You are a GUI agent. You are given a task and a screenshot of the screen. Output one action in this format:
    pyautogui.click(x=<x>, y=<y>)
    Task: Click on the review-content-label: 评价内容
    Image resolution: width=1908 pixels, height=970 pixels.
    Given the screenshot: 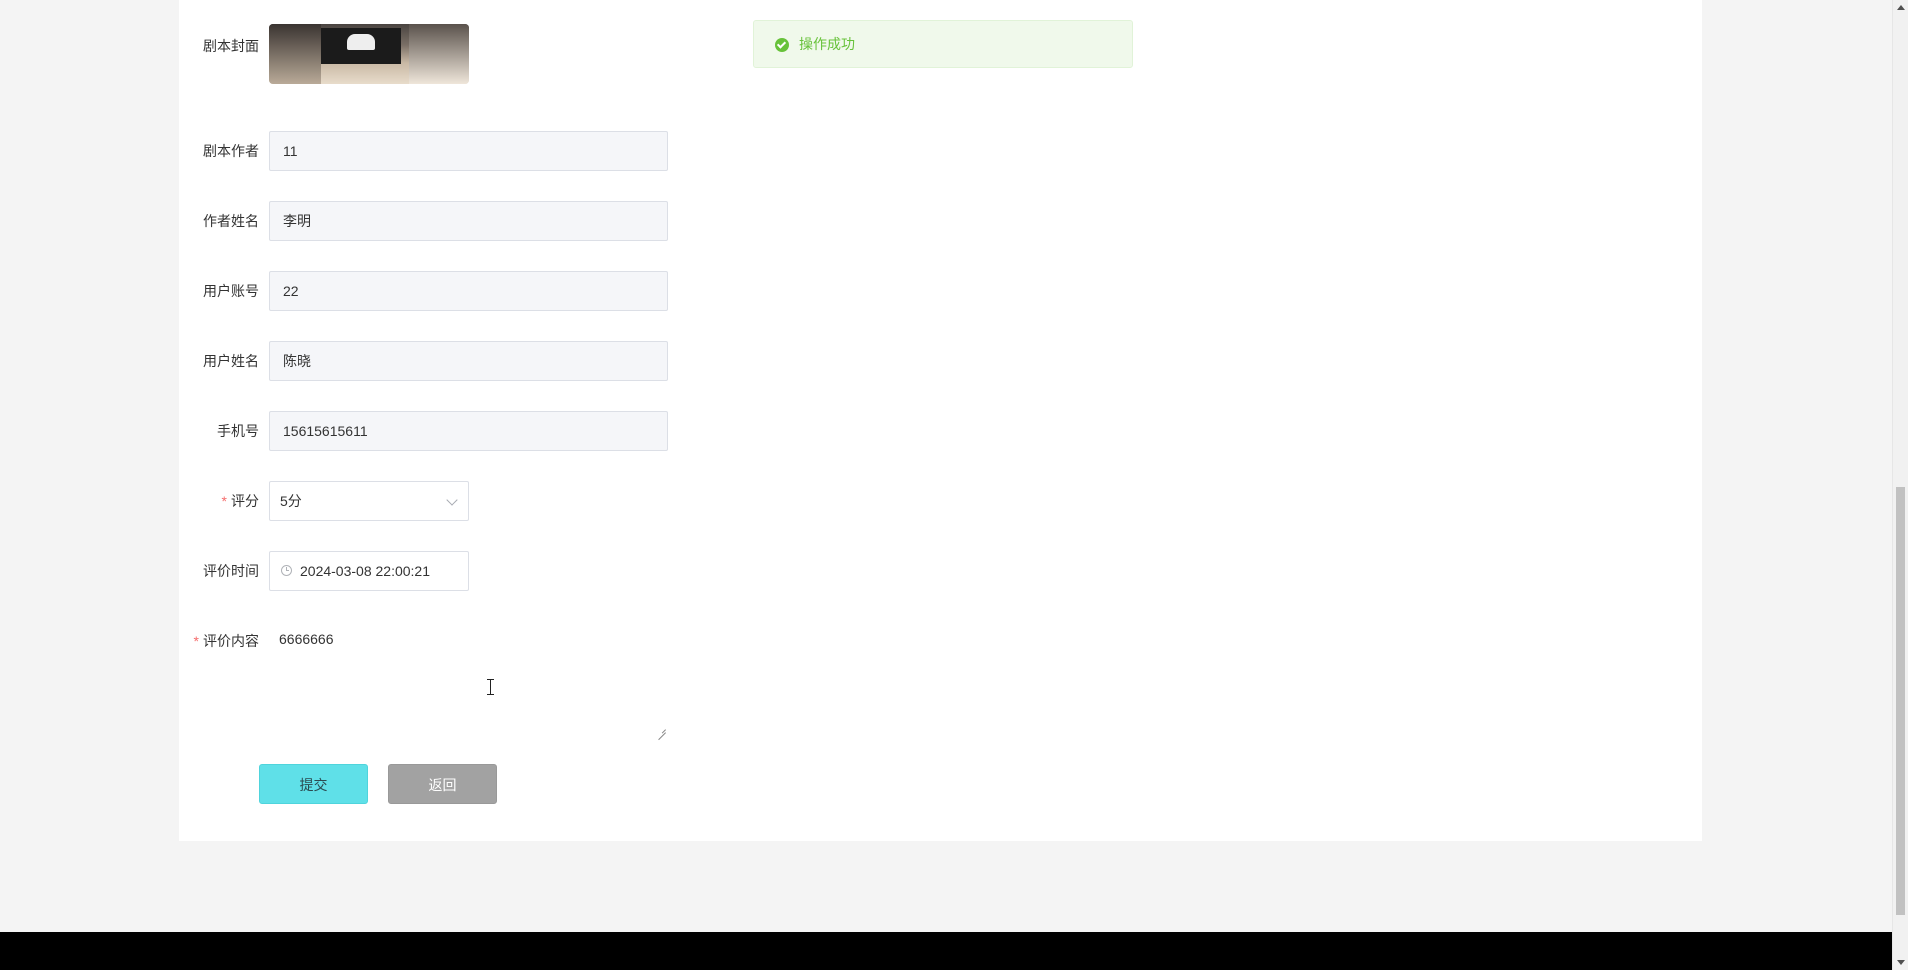 What is the action you would take?
    pyautogui.click(x=231, y=641)
    